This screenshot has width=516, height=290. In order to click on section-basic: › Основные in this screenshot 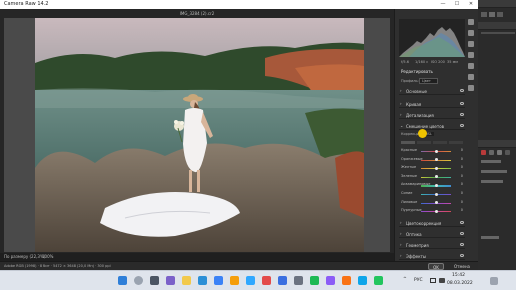, I will do `click(432, 91)`.